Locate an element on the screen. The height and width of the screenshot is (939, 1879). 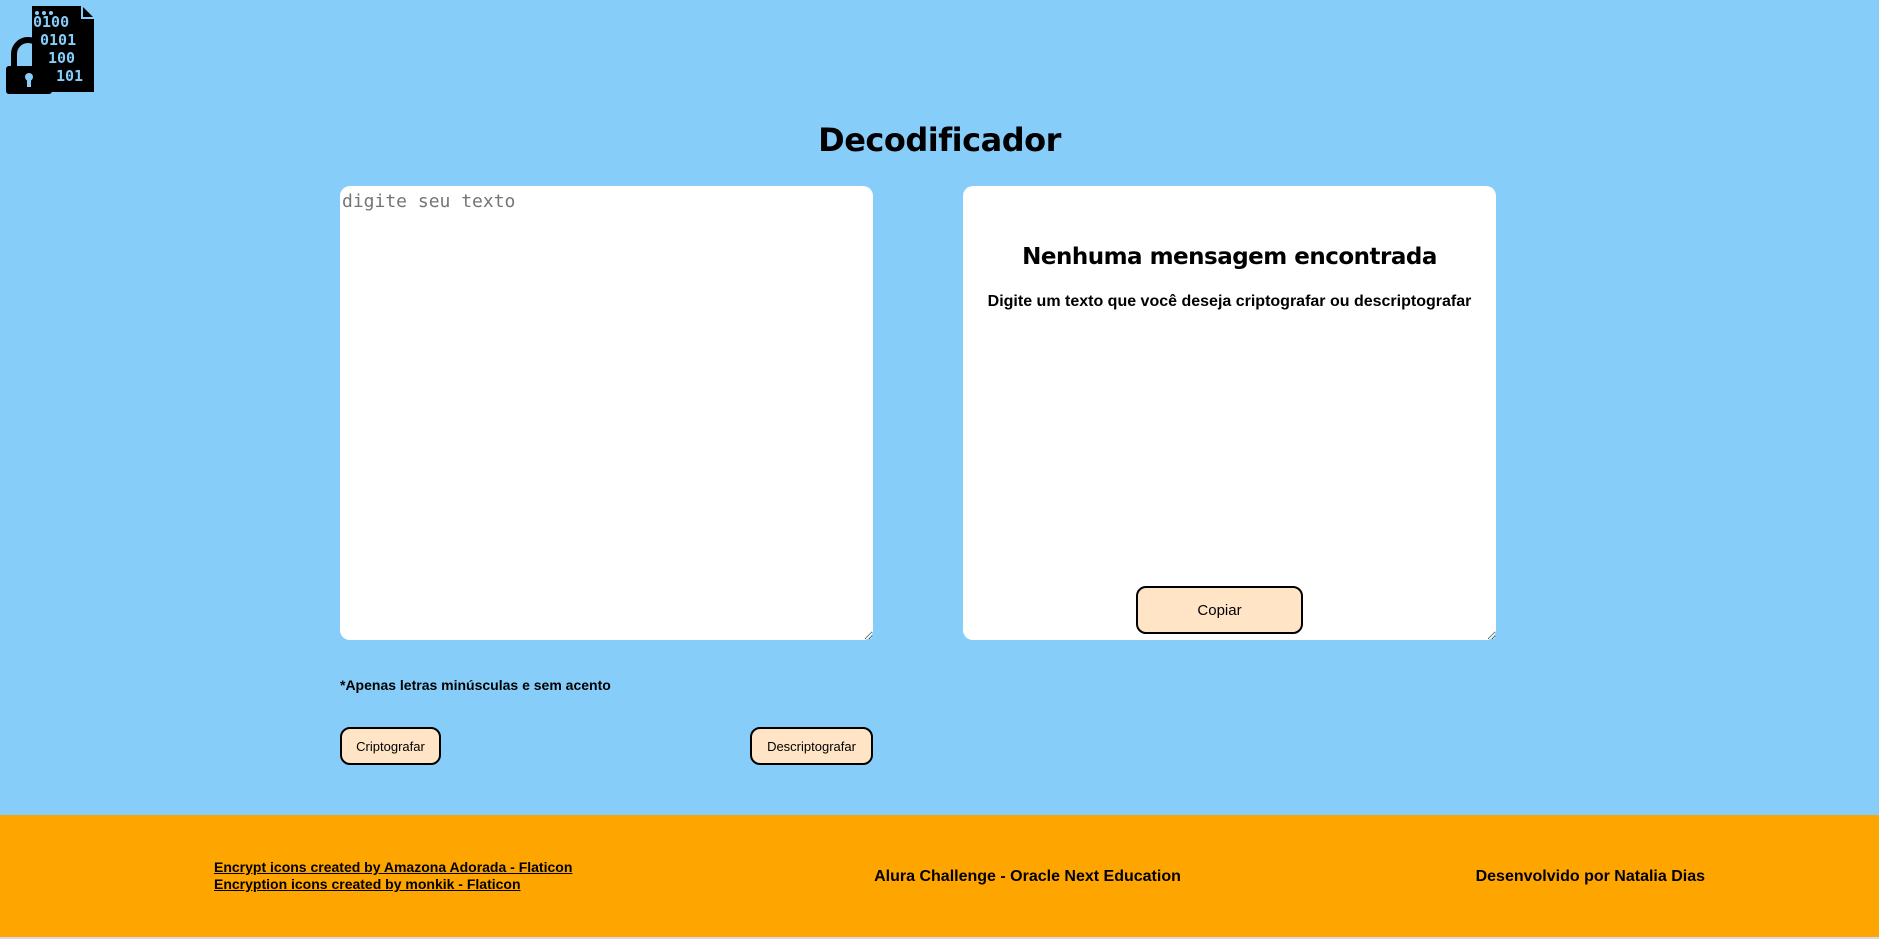
svg-text: 0101 is located at coordinates (58, 40).